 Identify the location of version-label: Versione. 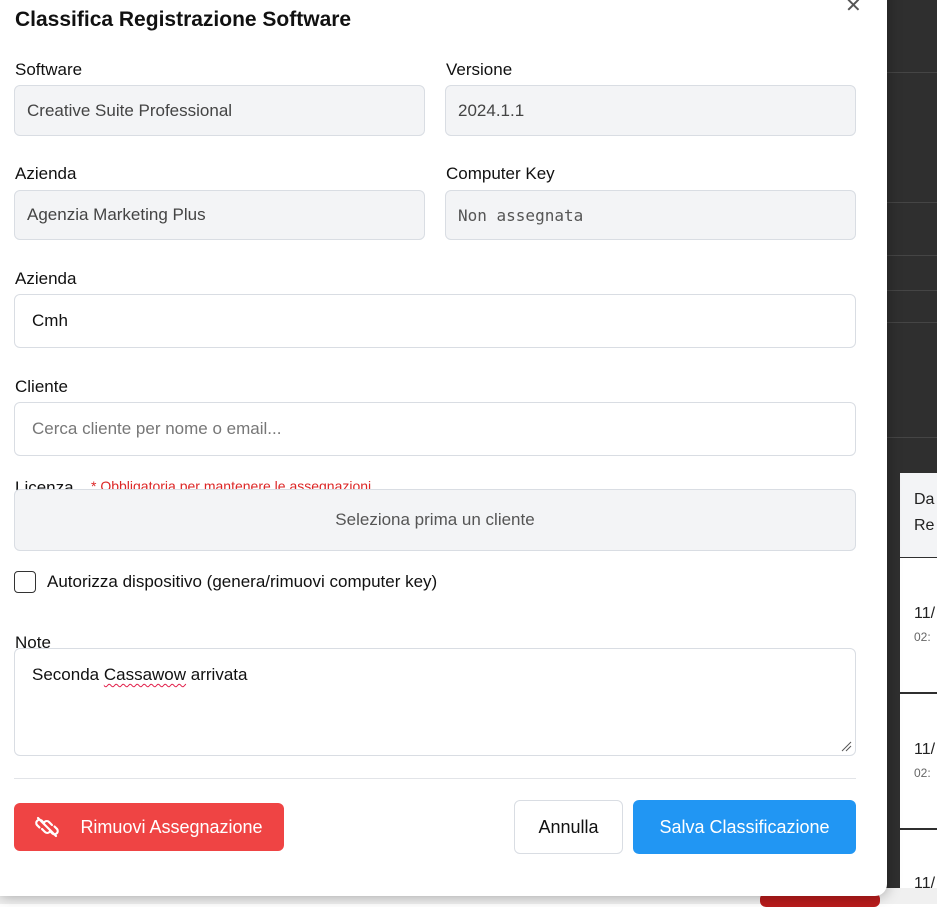
(479, 69).